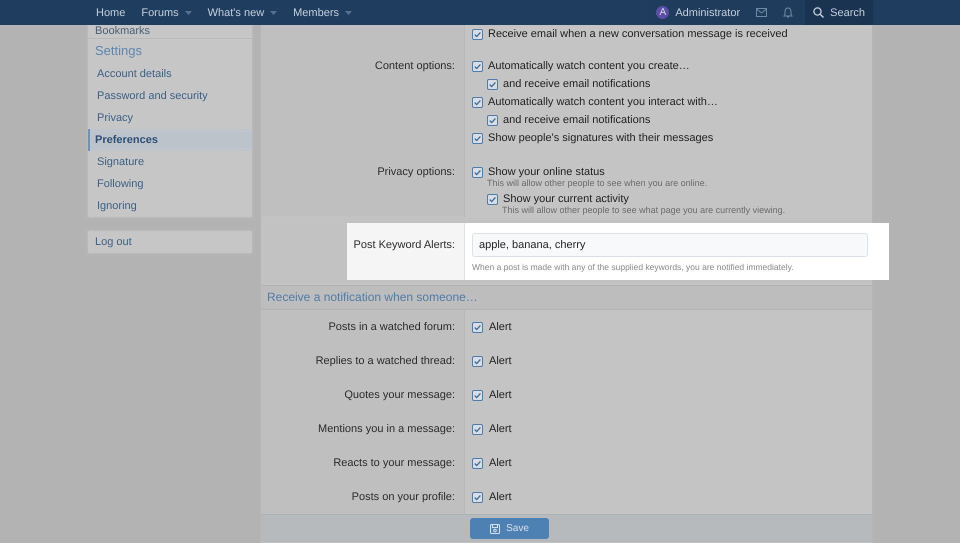  I want to click on sidebar-link: Following, so click(170, 184).